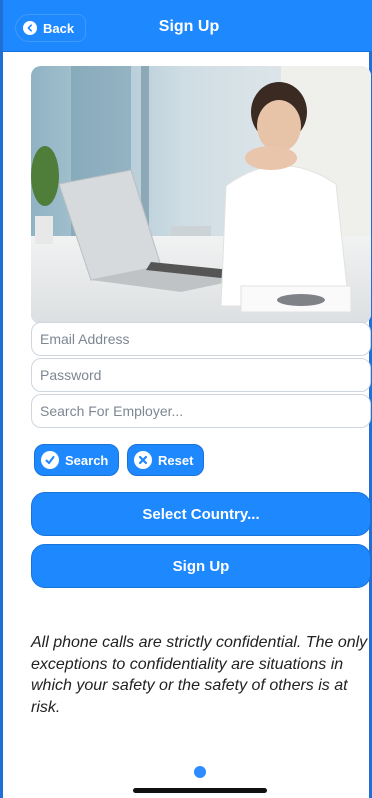 This screenshot has height=798, width=372. What do you see at coordinates (143, 460) in the screenshot?
I see `x-icon` at bounding box center [143, 460].